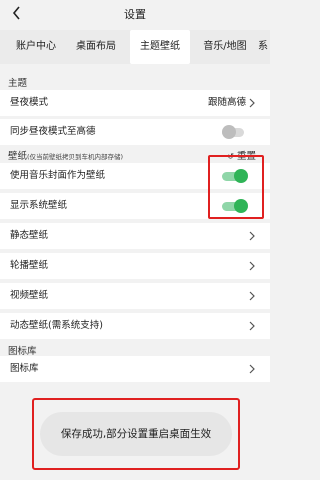  What do you see at coordinates (18, 83) in the screenshot?
I see `section-theme: 主题` at bounding box center [18, 83].